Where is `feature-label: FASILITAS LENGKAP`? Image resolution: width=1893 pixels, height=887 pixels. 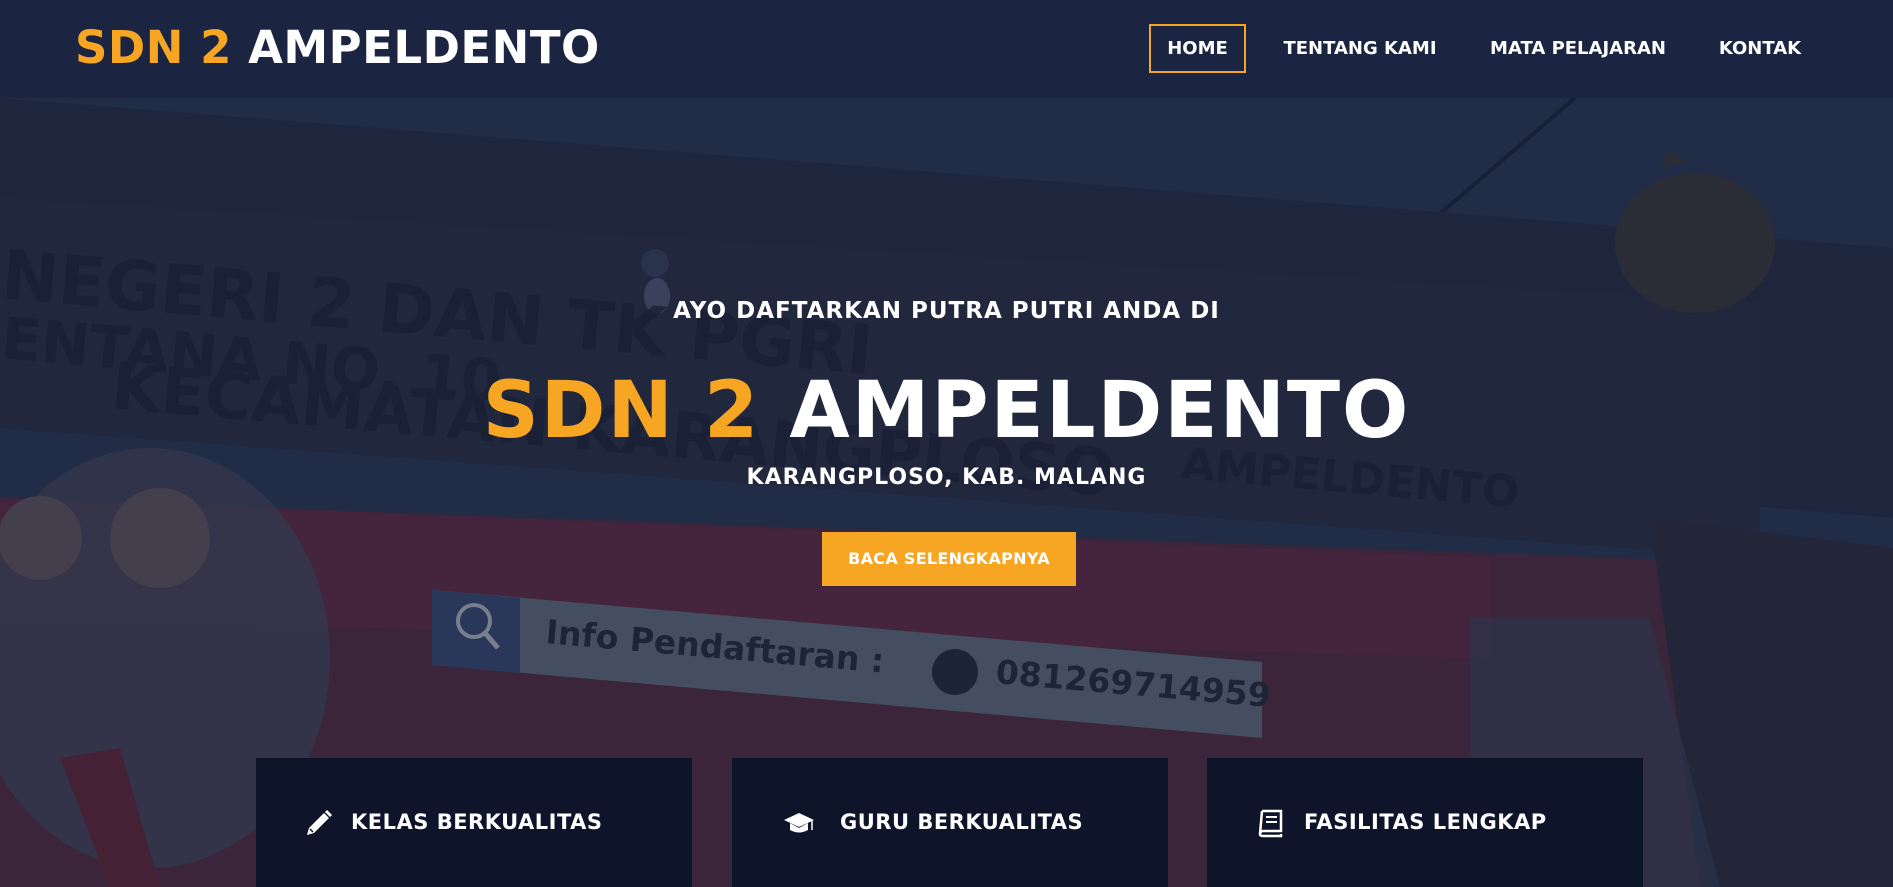 feature-label: FASILITAS LENGKAP is located at coordinates (1425, 822).